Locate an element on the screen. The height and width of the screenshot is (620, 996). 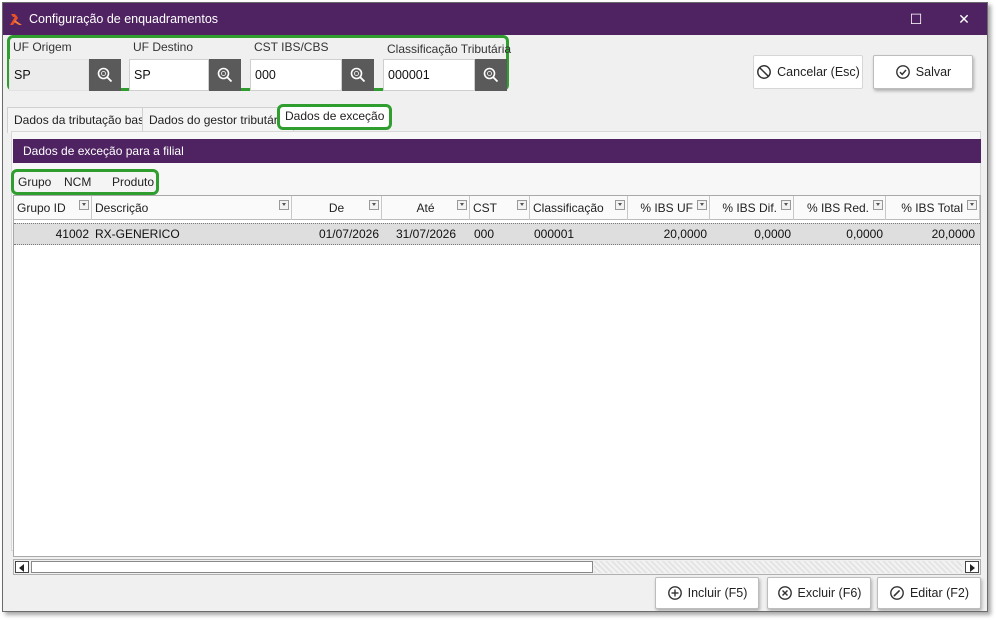
x-circle-icon is located at coordinates (784, 592).